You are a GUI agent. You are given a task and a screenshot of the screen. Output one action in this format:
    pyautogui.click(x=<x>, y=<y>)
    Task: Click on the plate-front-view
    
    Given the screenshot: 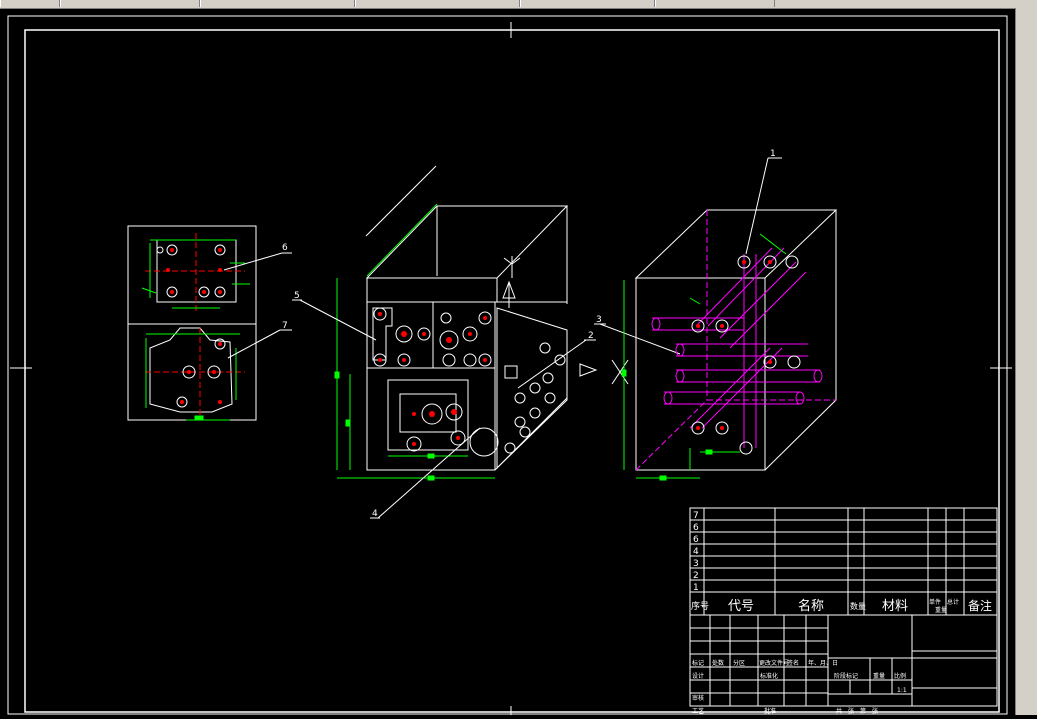 What is the action you would take?
    pyautogui.click(x=192, y=372)
    